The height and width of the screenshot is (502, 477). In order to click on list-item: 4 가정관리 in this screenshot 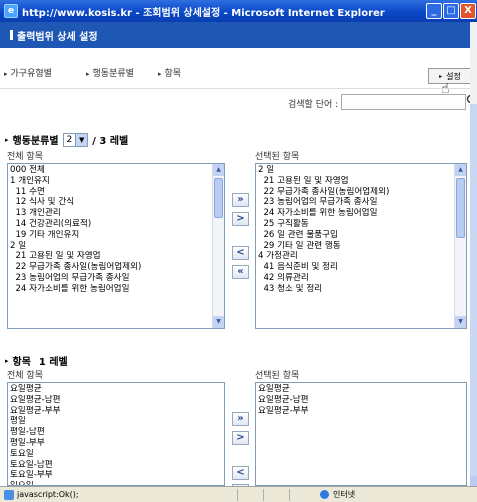, I will do `click(355, 256)`.